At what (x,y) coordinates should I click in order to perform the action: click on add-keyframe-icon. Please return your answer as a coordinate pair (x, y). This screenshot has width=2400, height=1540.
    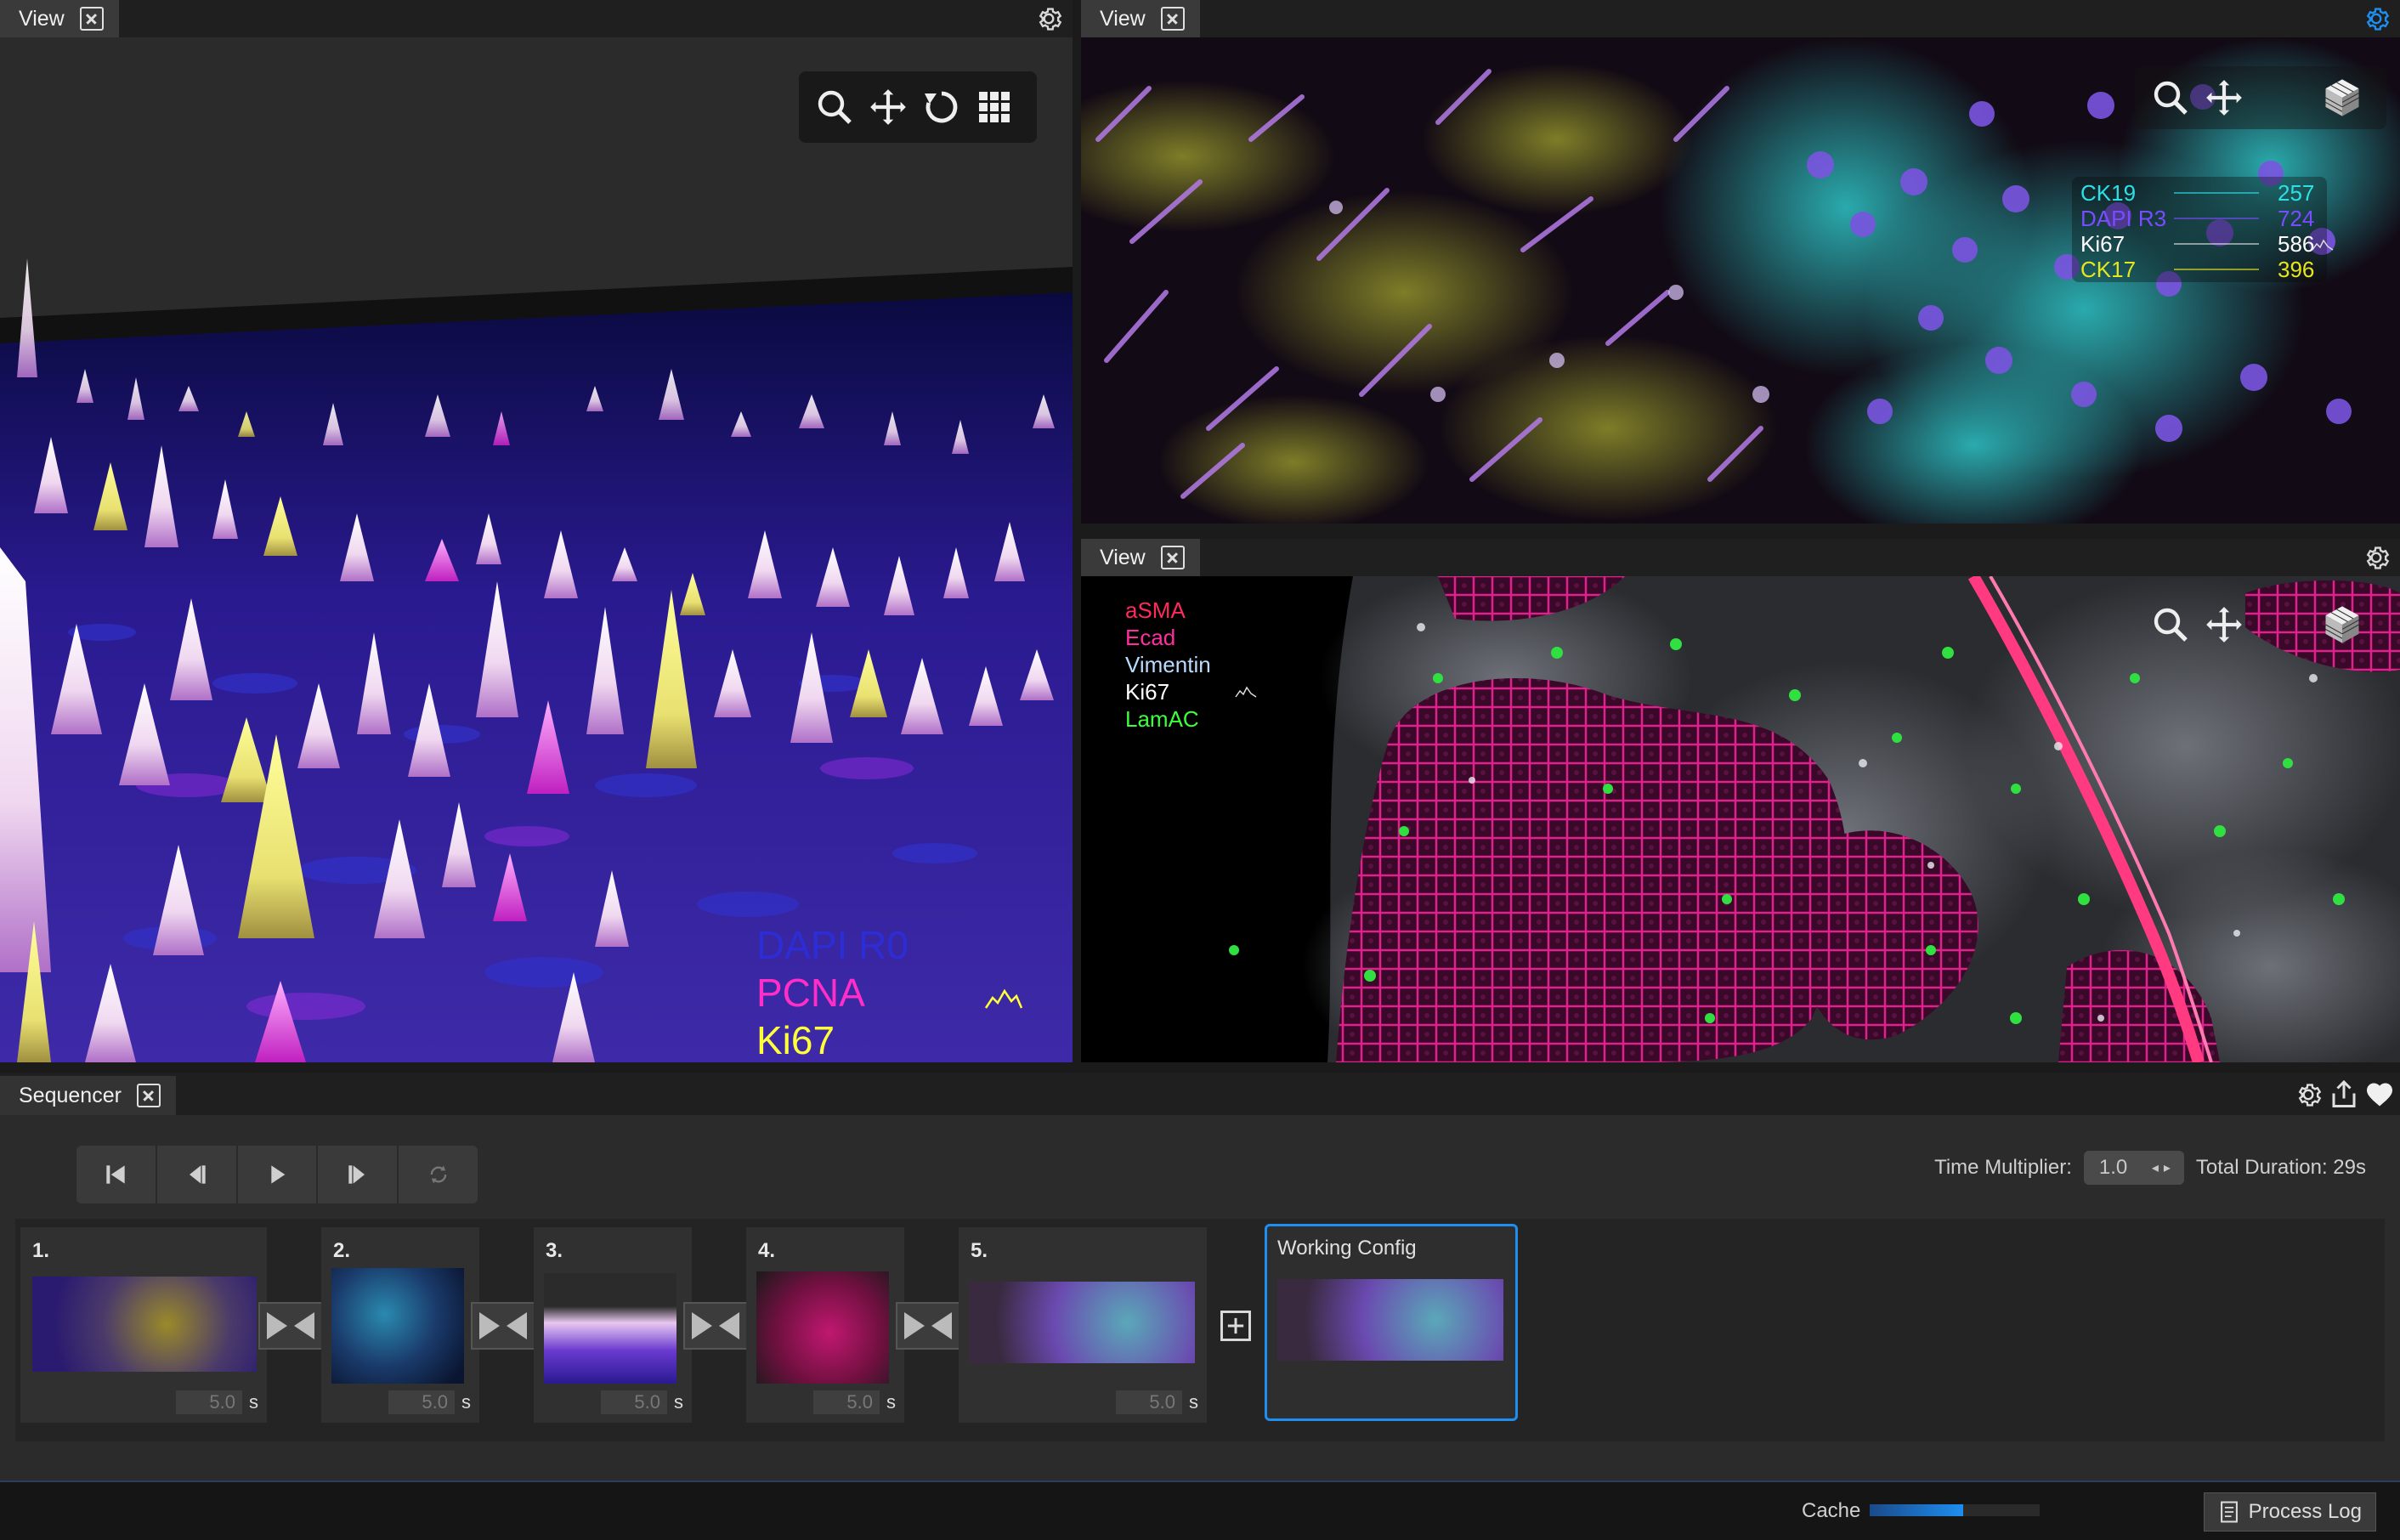
    Looking at the image, I should click on (1235, 1326).